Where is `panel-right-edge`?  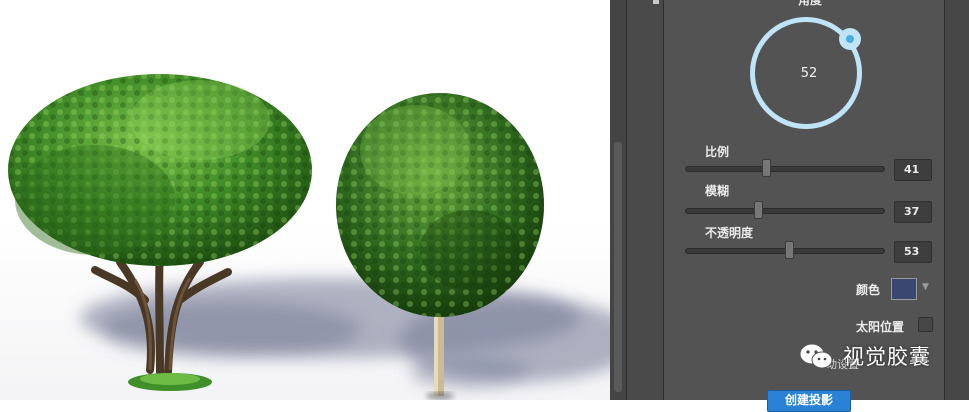
panel-right-edge is located at coordinates (957, 200).